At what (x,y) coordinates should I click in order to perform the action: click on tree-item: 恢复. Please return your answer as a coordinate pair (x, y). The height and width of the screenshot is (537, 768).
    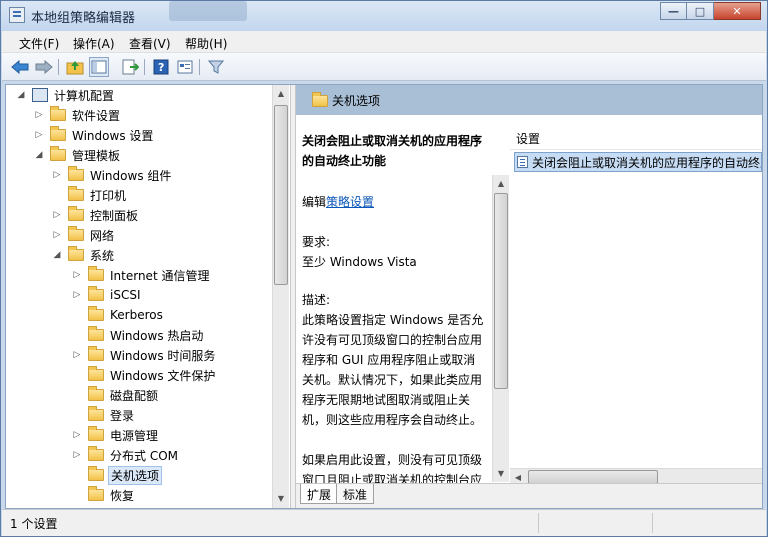
    Looking at the image, I should click on (104, 495).